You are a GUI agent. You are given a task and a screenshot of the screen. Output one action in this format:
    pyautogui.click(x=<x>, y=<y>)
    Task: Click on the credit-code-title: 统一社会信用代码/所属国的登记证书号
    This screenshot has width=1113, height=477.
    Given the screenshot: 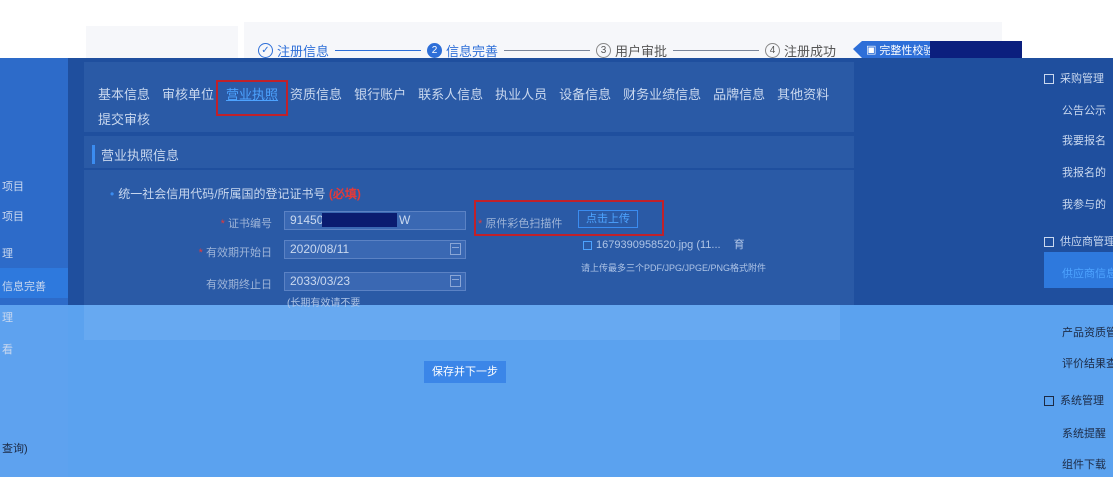 What is the action you would take?
    pyautogui.click(x=222, y=194)
    